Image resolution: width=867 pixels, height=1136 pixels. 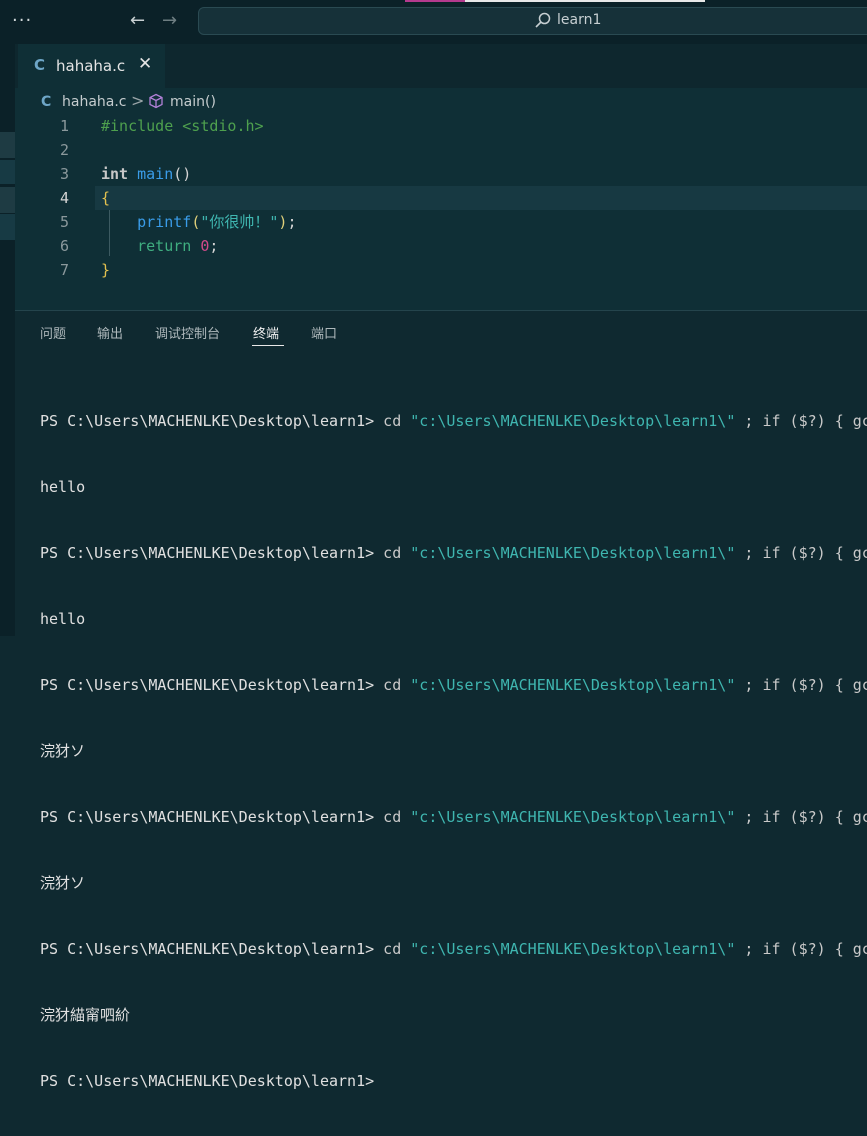 What do you see at coordinates (579, 20) in the screenshot?
I see `search-label: learn1` at bounding box center [579, 20].